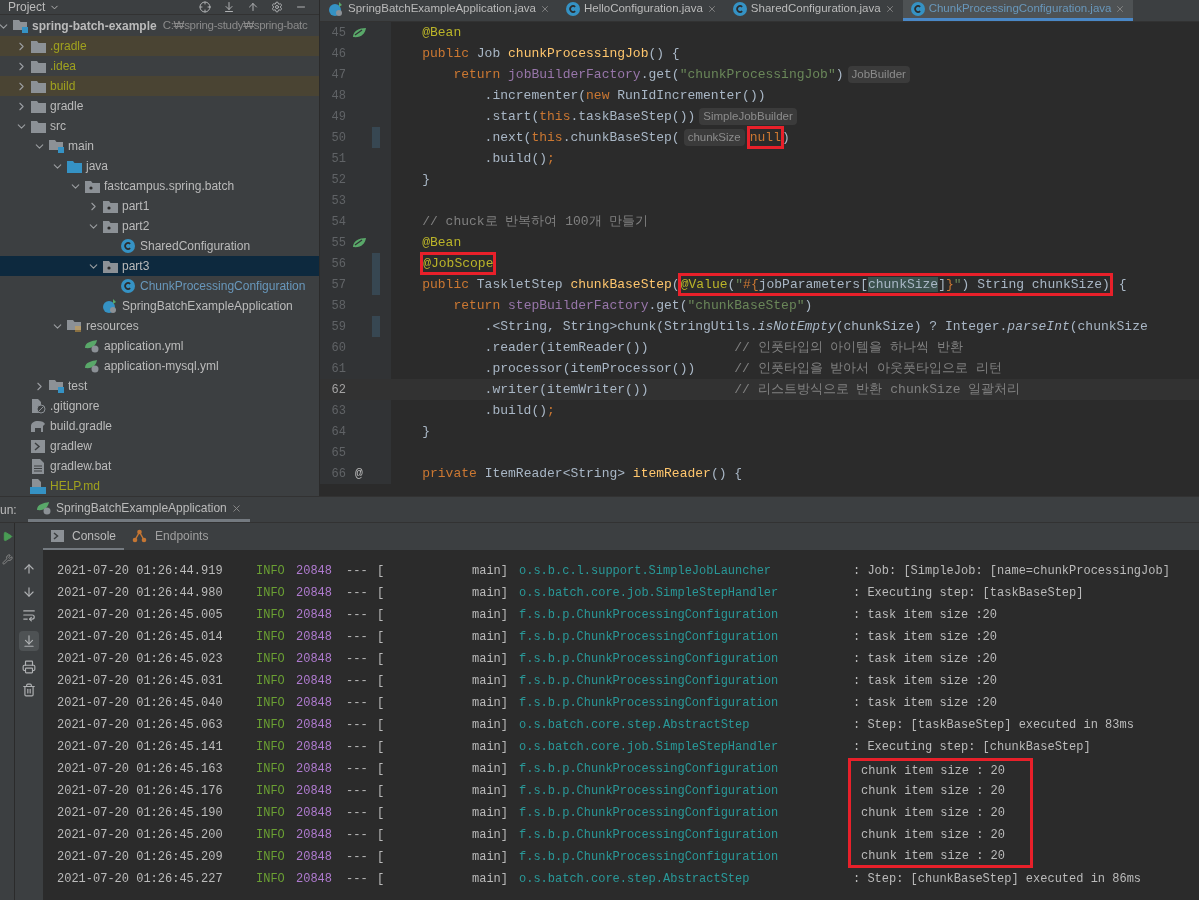 This screenshot has height=900, width=1199. I want to click on tree-item: part1, so click(159, 206).